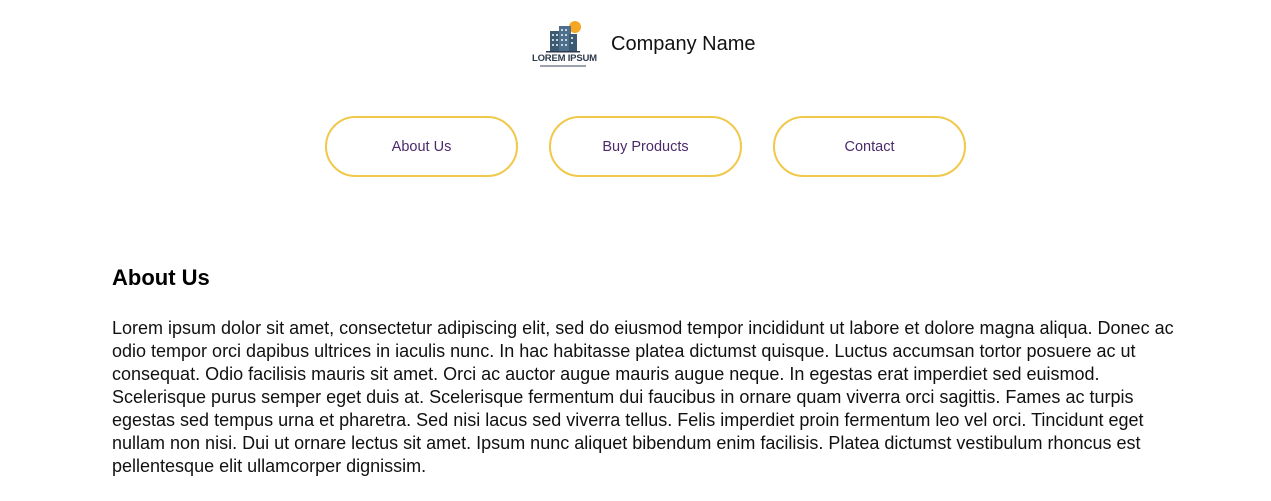 The height and width of the screenshot is (501, 1271). I want to click on logo-tagline-mark, so click(563, 66).